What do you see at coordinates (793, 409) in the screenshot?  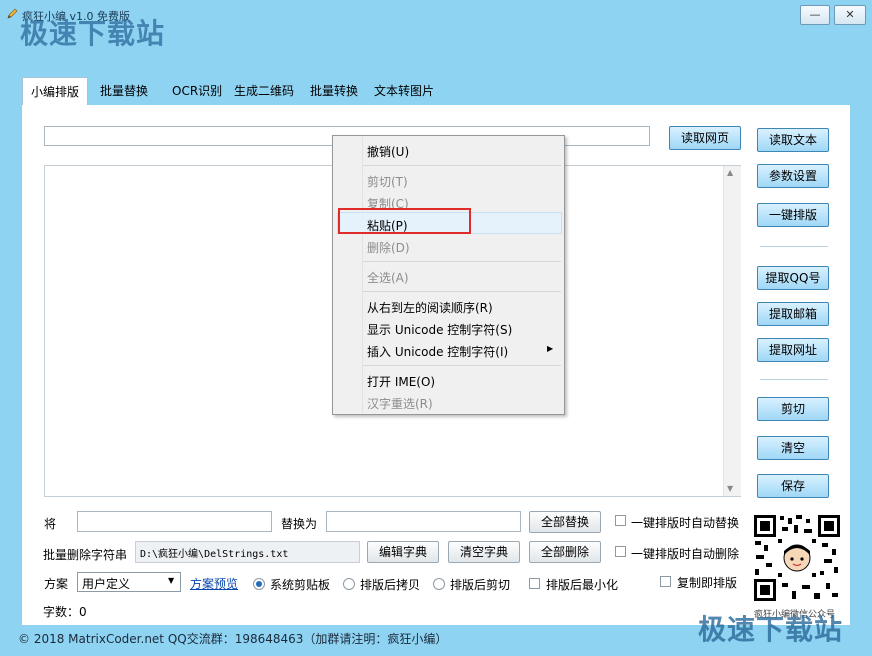 I see `cut-button: 剪切` at bounding box center [793, 409].